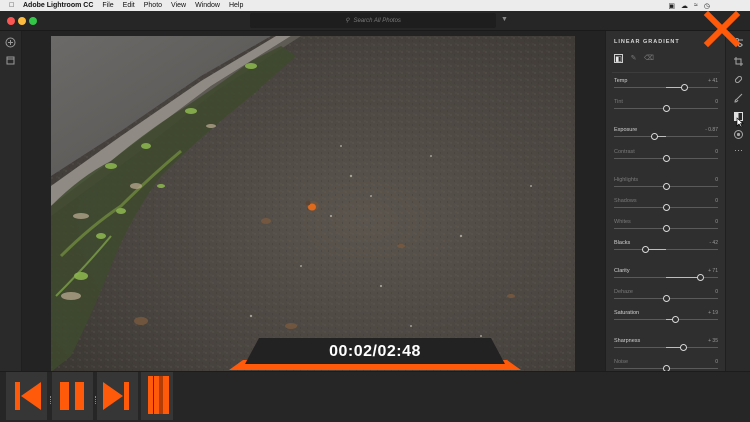 The width and height of the screenshot is (750, 422). Describe the element at coordinates (58, 5) in the screenshot. I see `menu-app-name: Adobe Lightroom CC` at that location.